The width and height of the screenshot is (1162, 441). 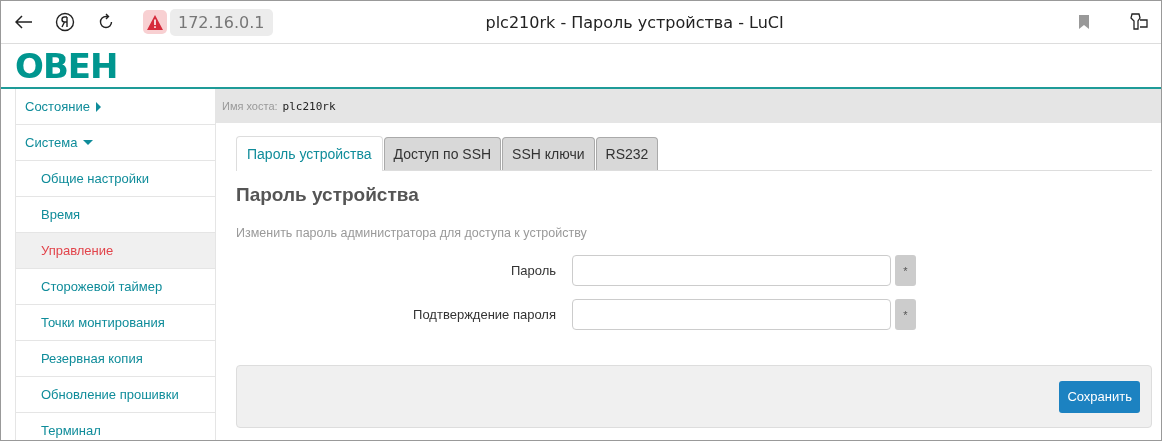 I want to click on save-button: Сохранить, so click(x=1099, y=396).